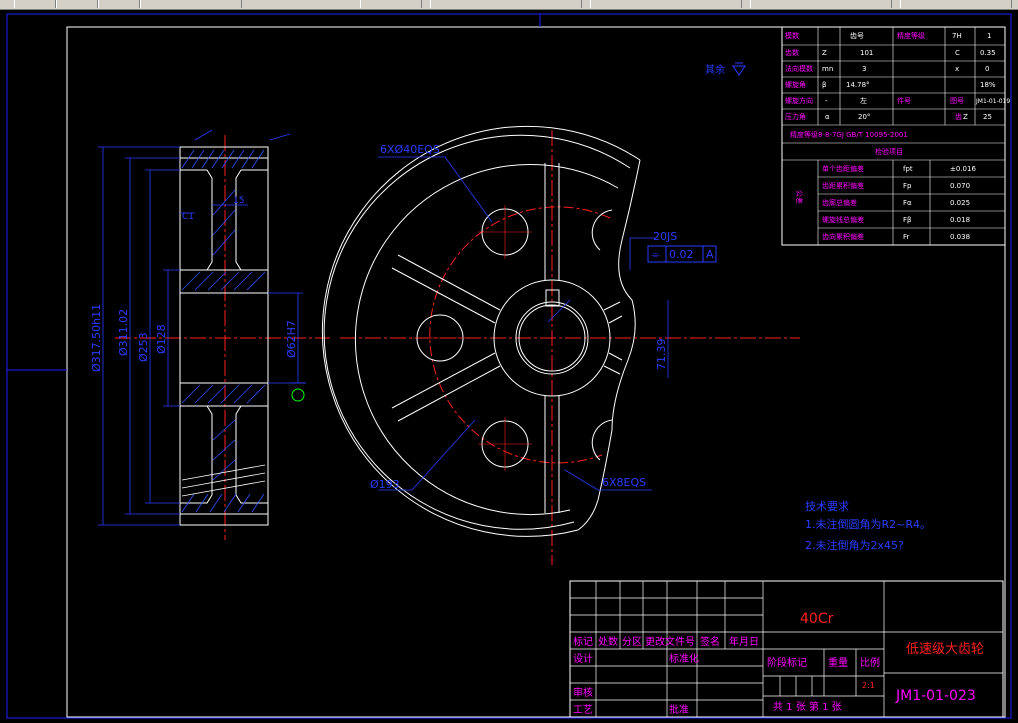  Describe the element at coordinates (839, 202) in the screenshot. I see `check-2-name: 齿廓总偏差` at that location.